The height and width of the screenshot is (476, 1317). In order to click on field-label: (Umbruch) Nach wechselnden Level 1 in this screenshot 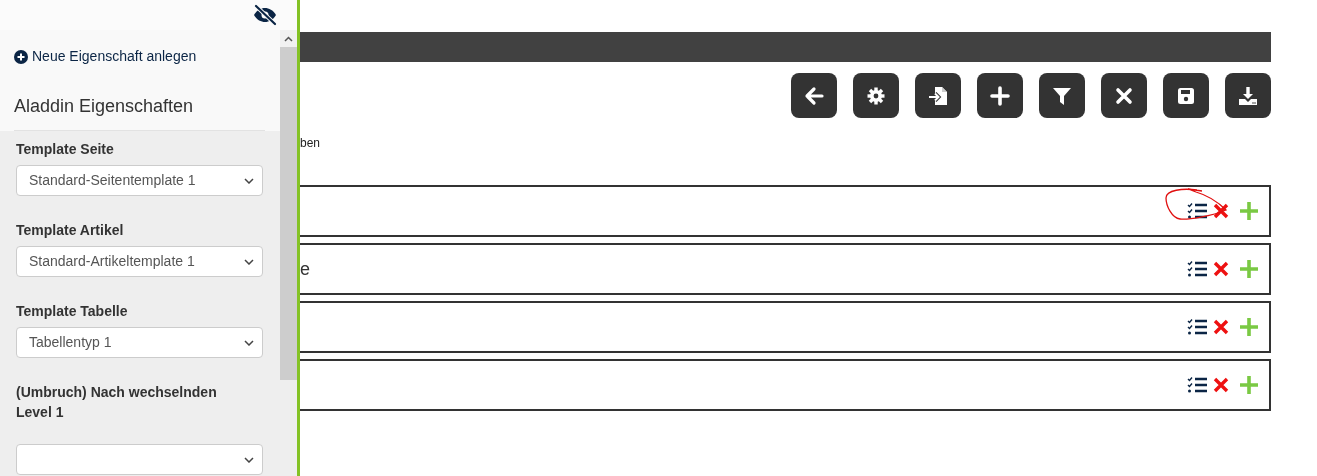, I will do `click(117, 402)`.